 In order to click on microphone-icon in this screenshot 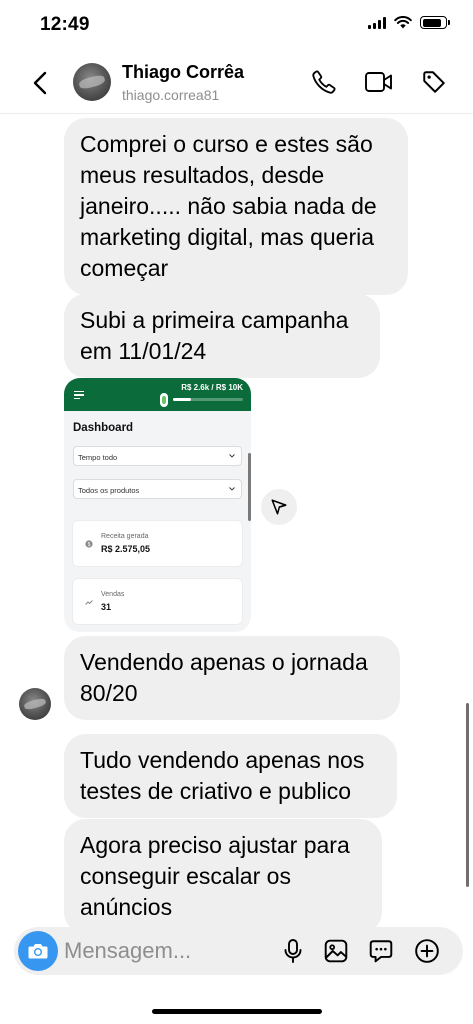, I will do `click(293, 951)`.